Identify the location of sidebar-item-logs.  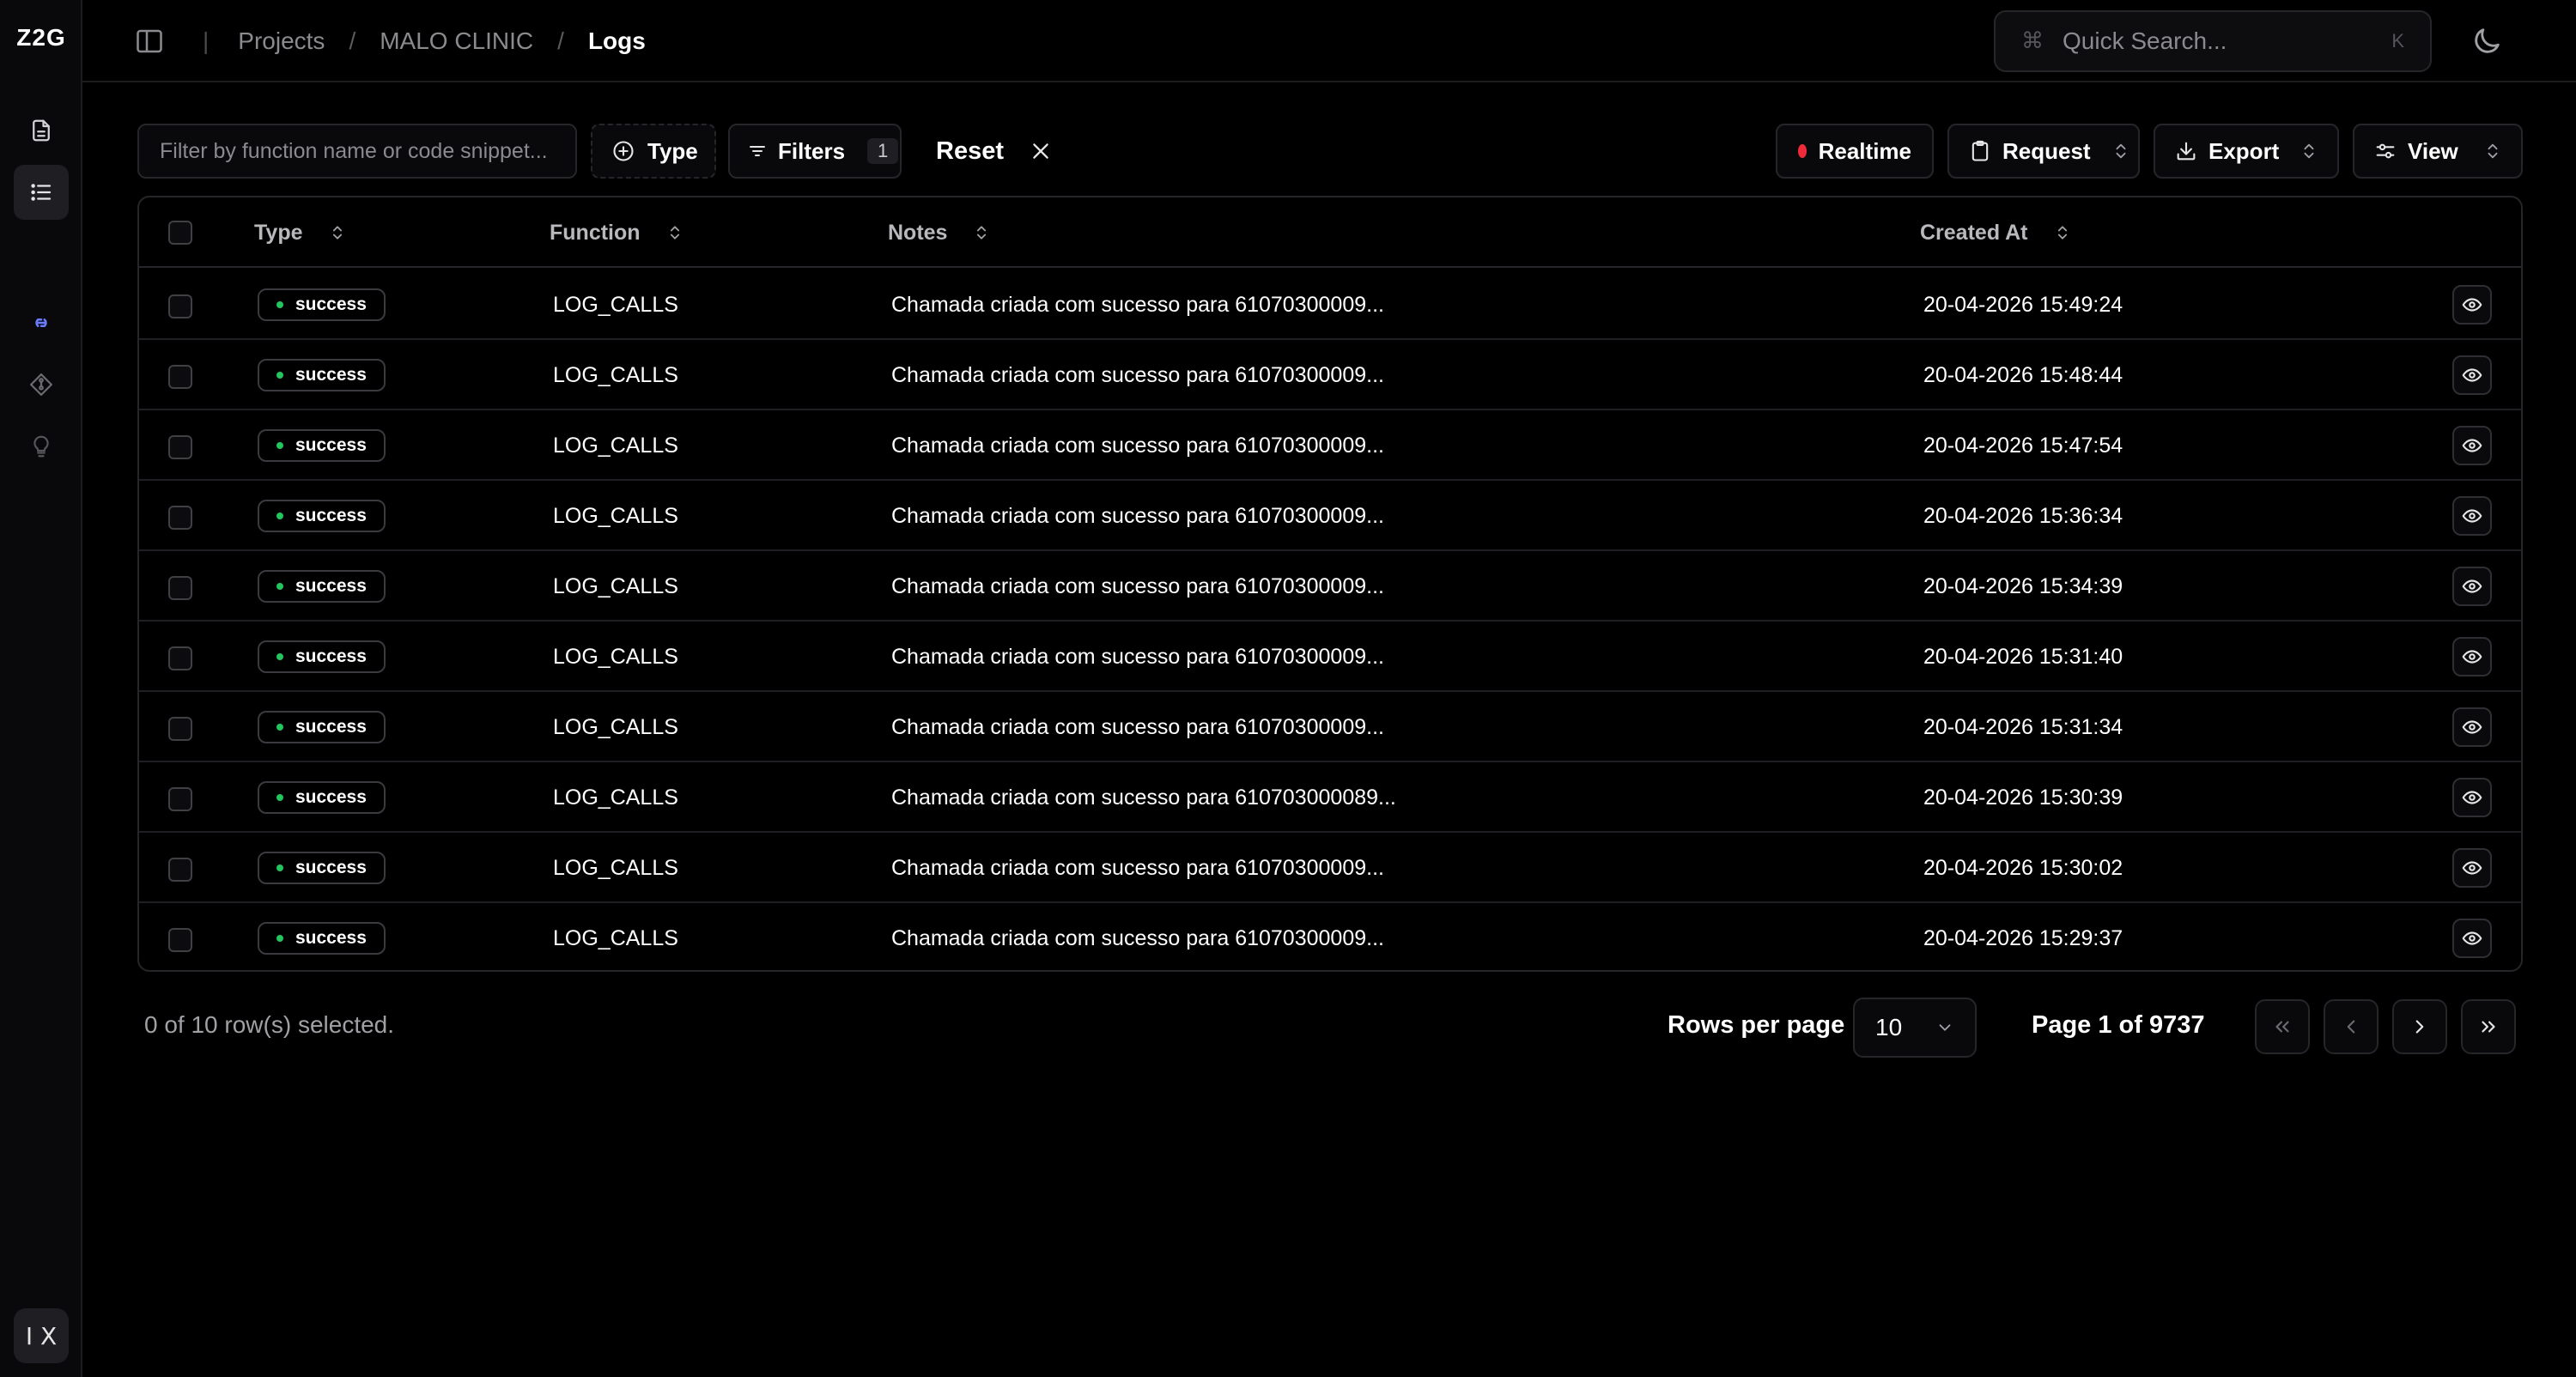
(41, 192).